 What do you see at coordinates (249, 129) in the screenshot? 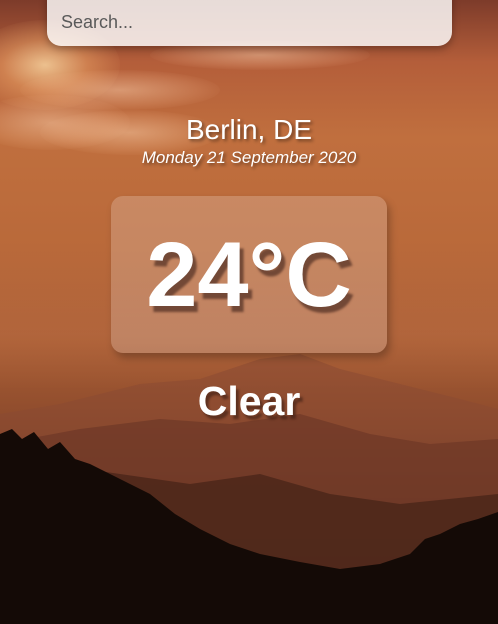
I see `location-label: Berlin, DE` at bounding box center [249, 129].